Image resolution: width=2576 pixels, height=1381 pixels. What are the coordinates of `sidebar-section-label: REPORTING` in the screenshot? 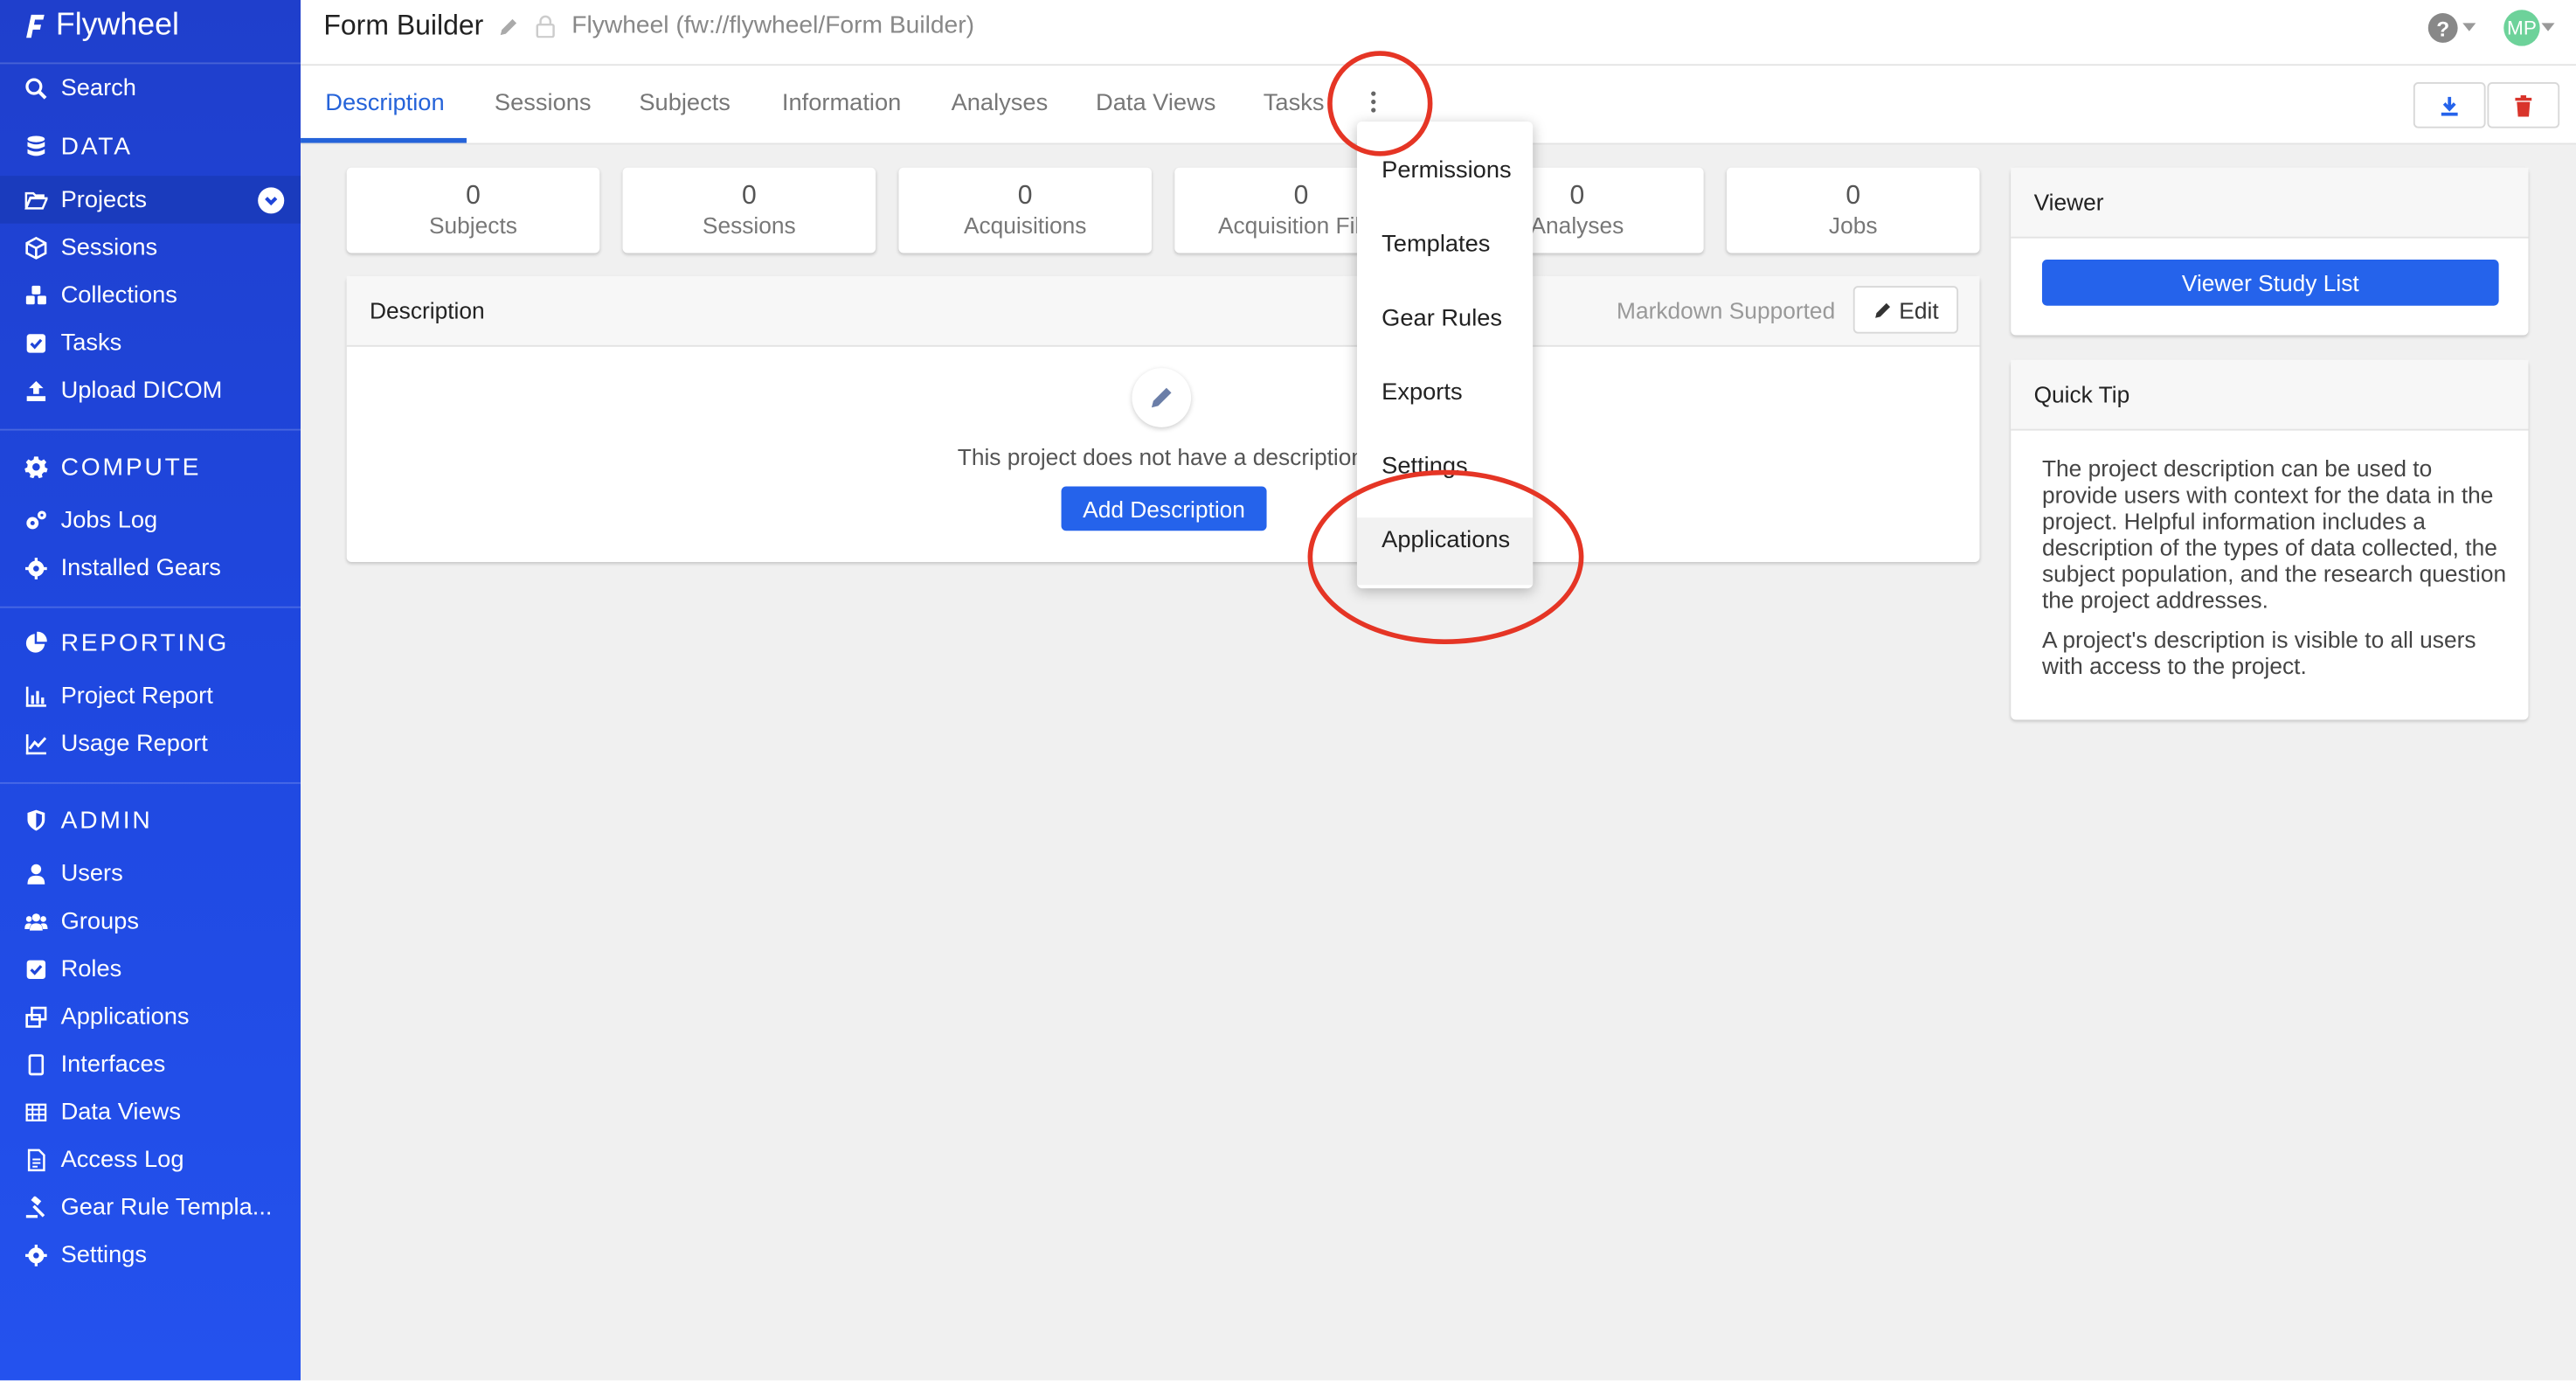 It's located at (145, 642).